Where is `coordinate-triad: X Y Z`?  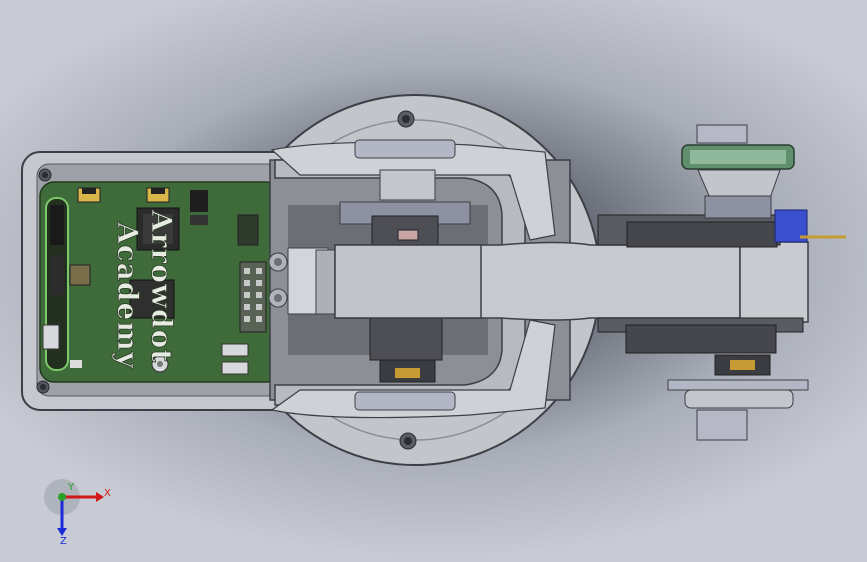 coordinate-triad: X Y Z is located at coordinates (77, 513).